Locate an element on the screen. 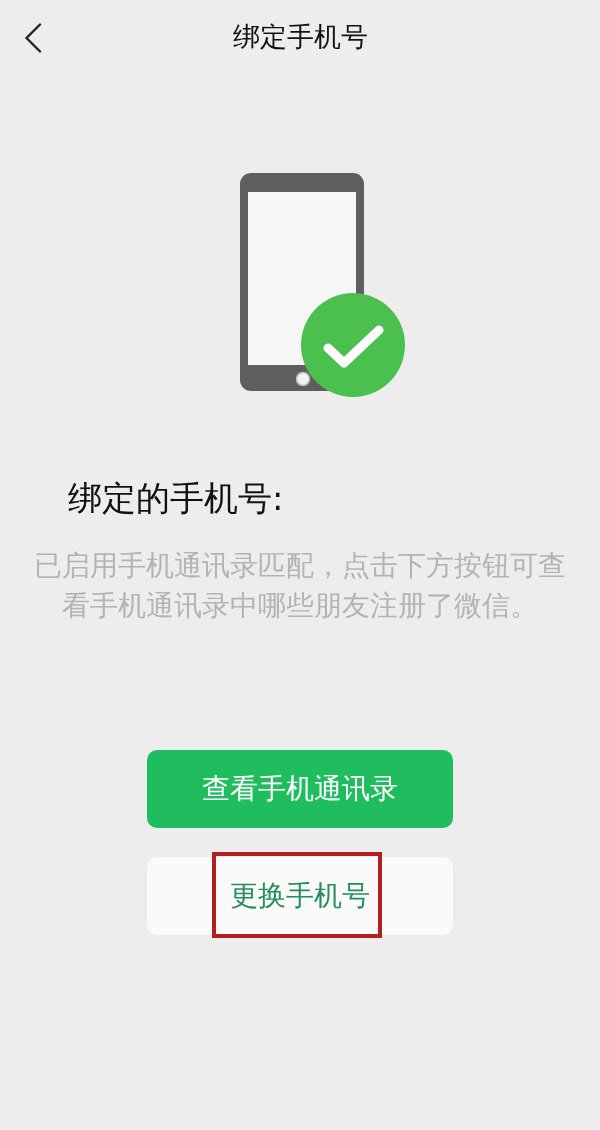 The height and width of the screenshot is (1130, 600). check-circle-icon is located at coordinates (353, 345).